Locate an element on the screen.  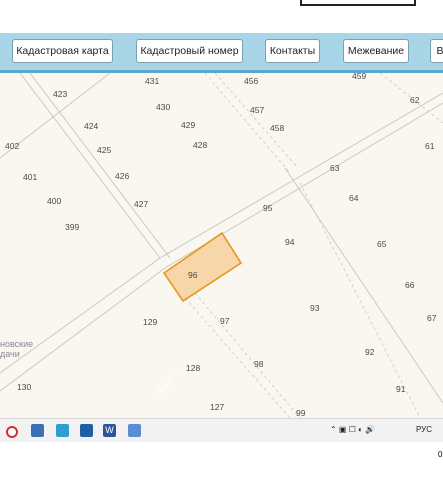
windows-taskbar: W ⌃ ▣ ☐ ◐ 🔊 РУС is located at coordinates (221, 430).